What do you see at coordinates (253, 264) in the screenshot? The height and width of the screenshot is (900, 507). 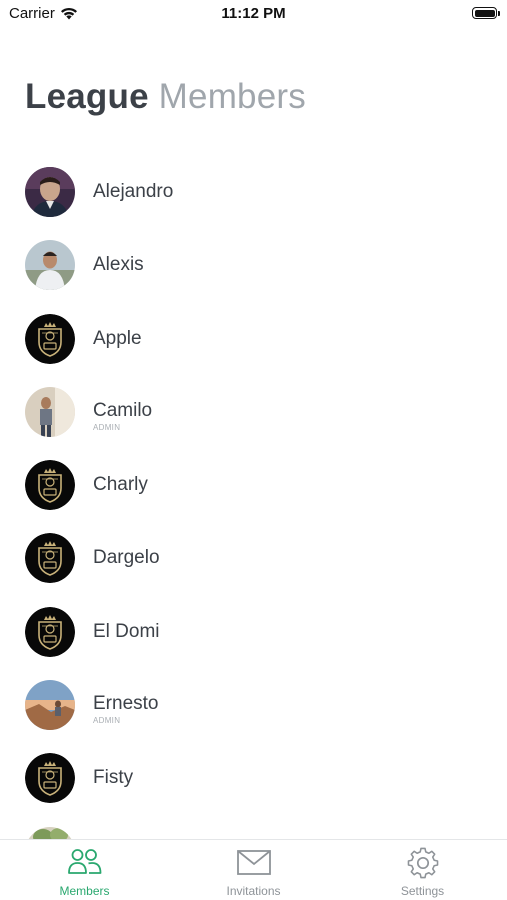 I see `member-row-alexis: Alexis` at bounding box center [253, 264].